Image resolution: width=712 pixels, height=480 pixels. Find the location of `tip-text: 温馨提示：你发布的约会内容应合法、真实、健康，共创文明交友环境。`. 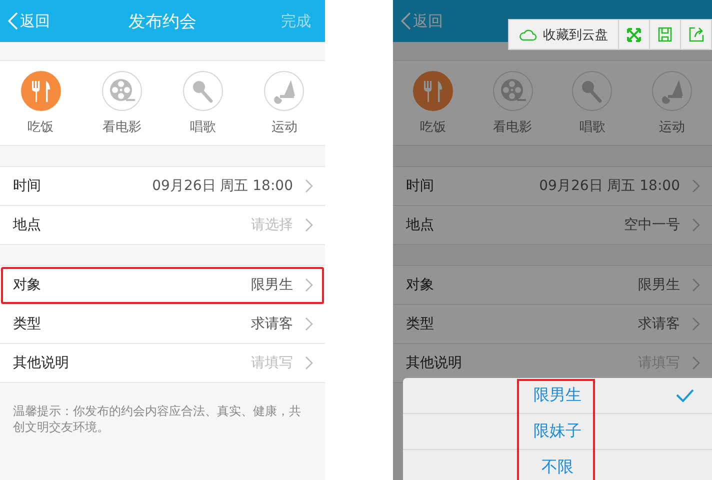

tip-text: 温馨提示：你发布的约会内容应合法、真实、健康，共创文明交友环境。 is located at coordinates (157, 419).